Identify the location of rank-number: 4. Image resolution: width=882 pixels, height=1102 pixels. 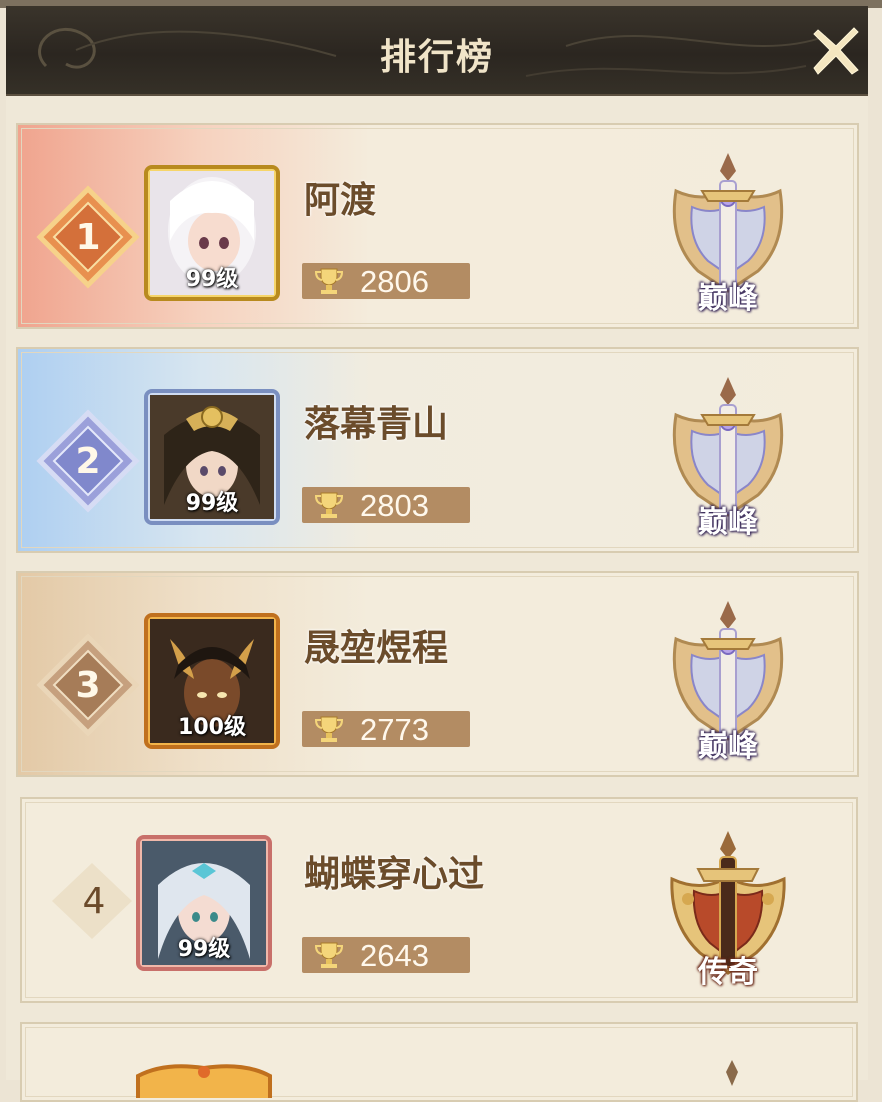
(94, 901).